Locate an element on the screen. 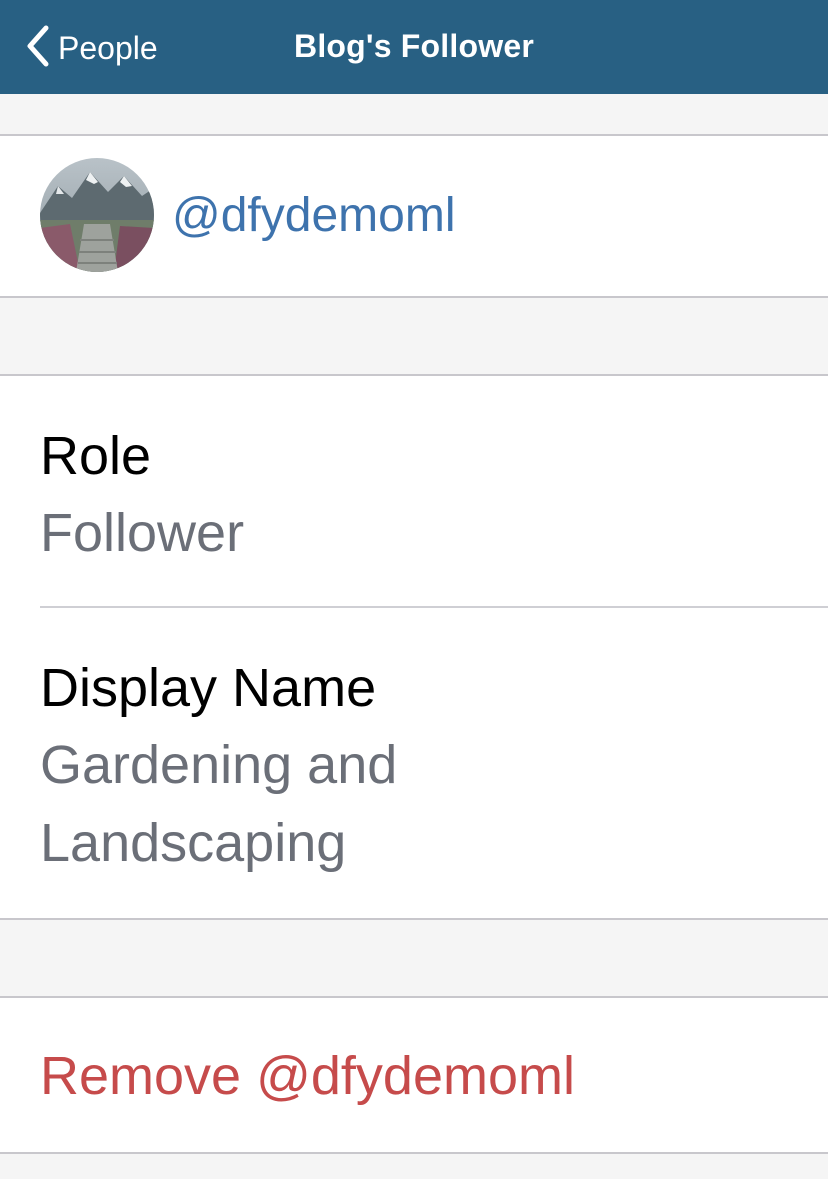 The image size is (828, 1179). row-divider is located at coordinates (434, 607).